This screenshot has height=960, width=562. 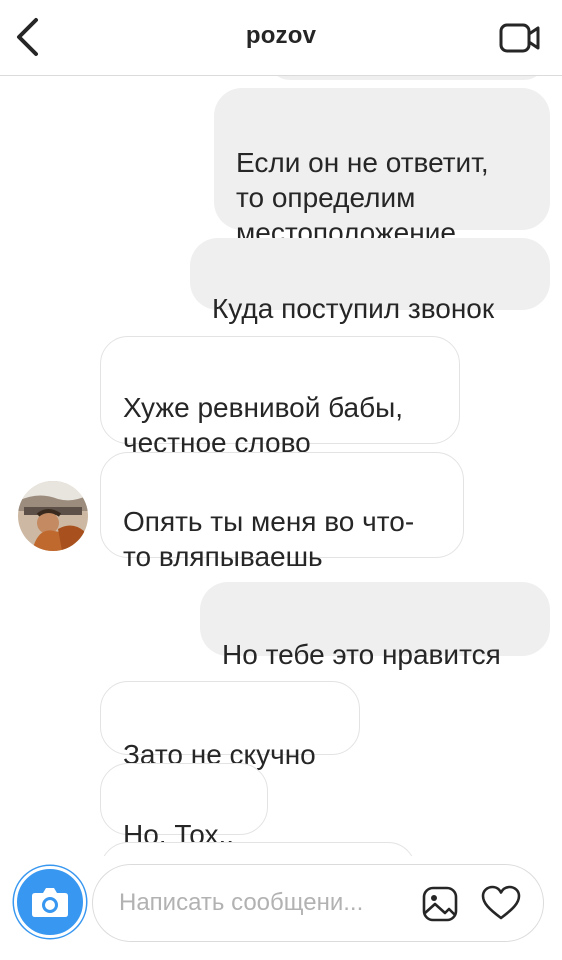 I want to click on gallery-button, so click(x=440, y=904).